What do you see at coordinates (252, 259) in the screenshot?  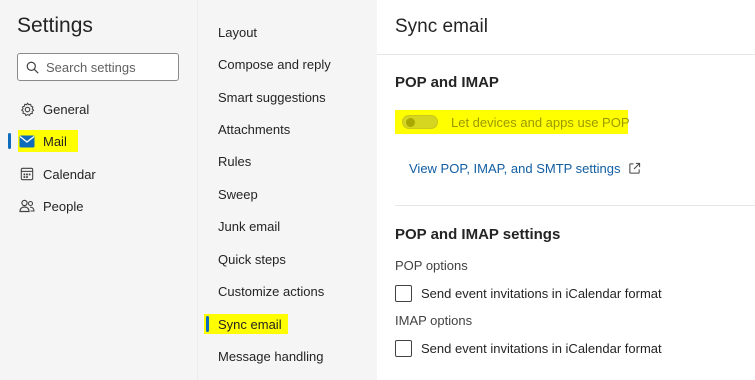 I see `subnav-item-quick-steps: Quick steps` at bounding box center [252, 259].